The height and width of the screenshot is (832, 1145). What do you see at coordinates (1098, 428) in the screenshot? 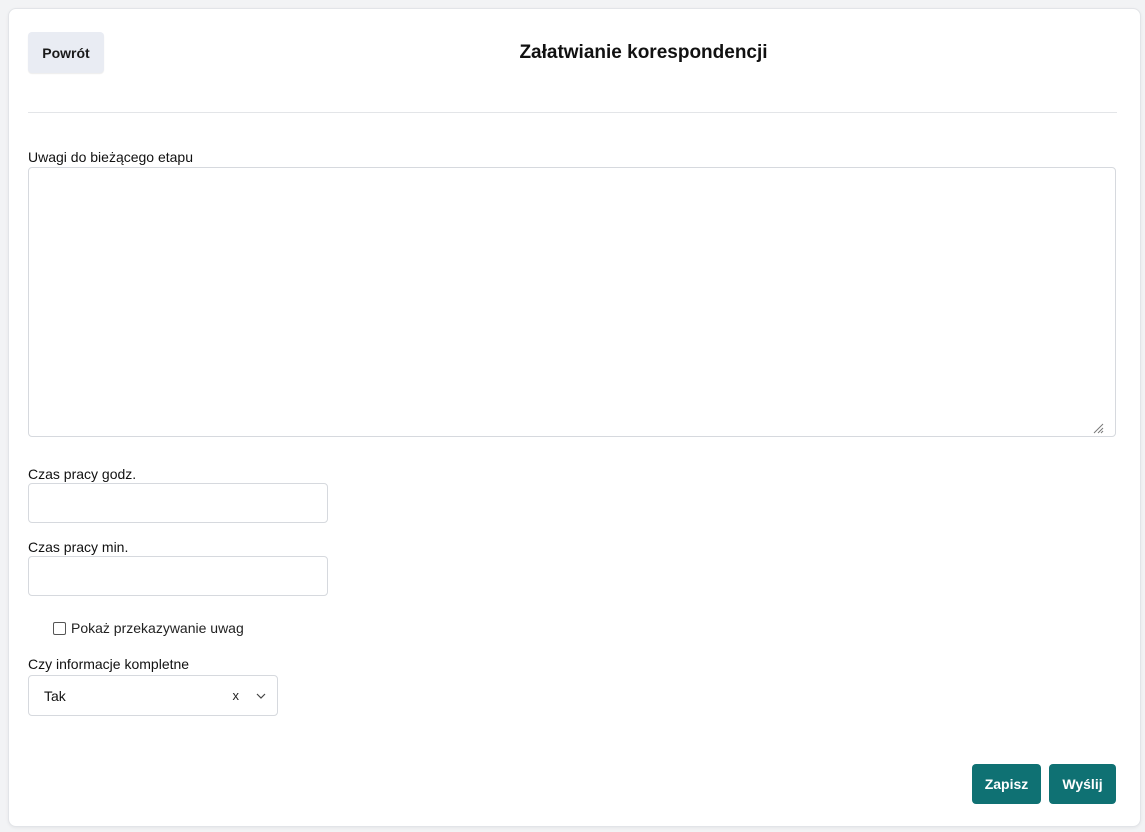
I see `resize-grip-icon` at bounding box center [1098, 428].